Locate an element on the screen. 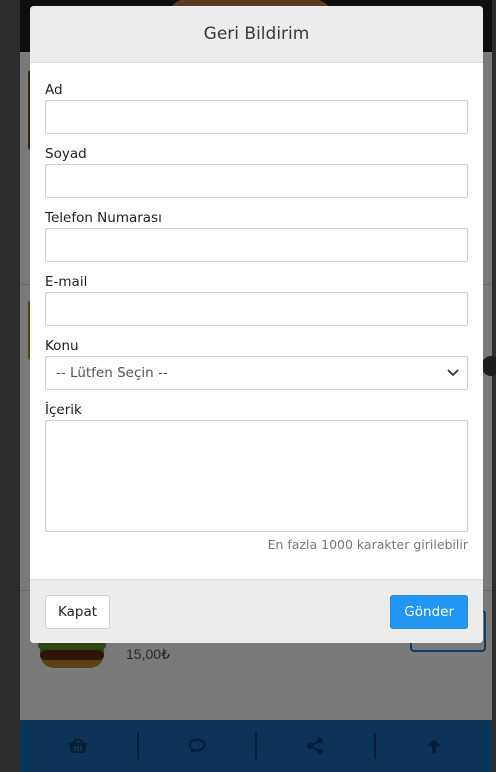 The height and width of the screenshot is (772, 496). chevron-down-icon is located at coordinates (453, 373).